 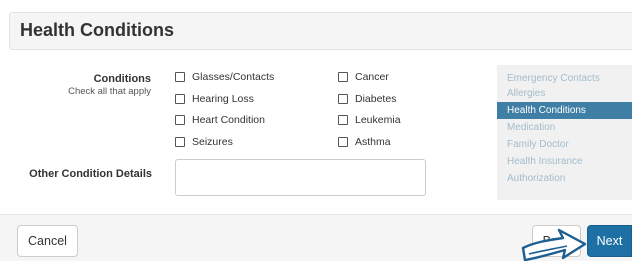 I want to click on checkbox-asthma: Asthma, so click(x=364, y=142).